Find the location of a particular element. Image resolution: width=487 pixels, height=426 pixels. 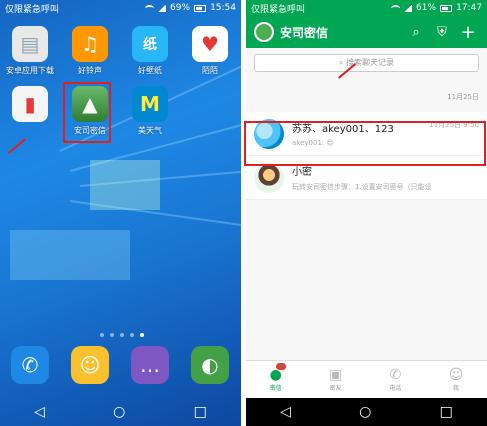

status-bar: 仅限紧急呼叫 61% 17:47 is located at coordinates (366, 8).